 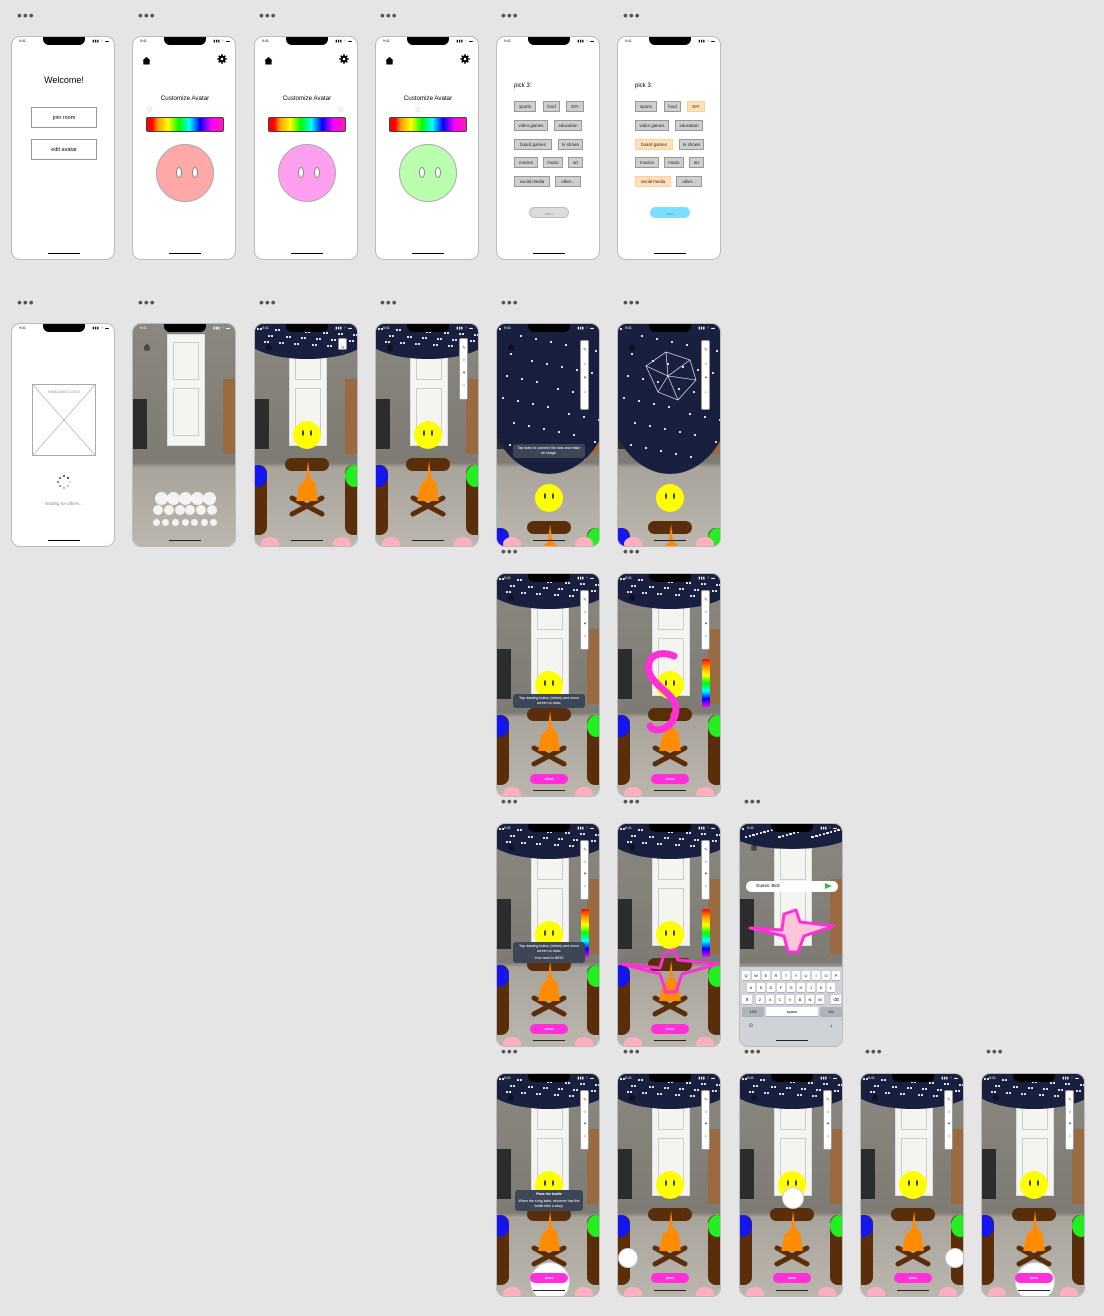 What do you see at coordinates (464, 373) in the screenshot?
I see `tool-icon: ✦` at bounding box center [464, 373].